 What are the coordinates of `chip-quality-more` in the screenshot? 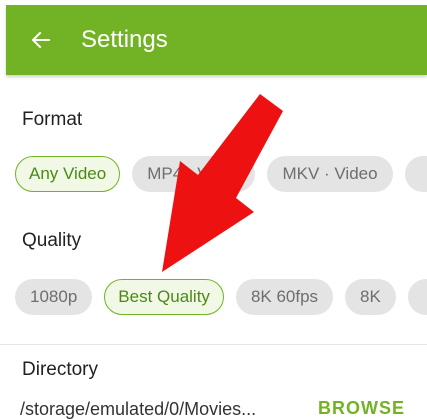 It's located at (417, 297).